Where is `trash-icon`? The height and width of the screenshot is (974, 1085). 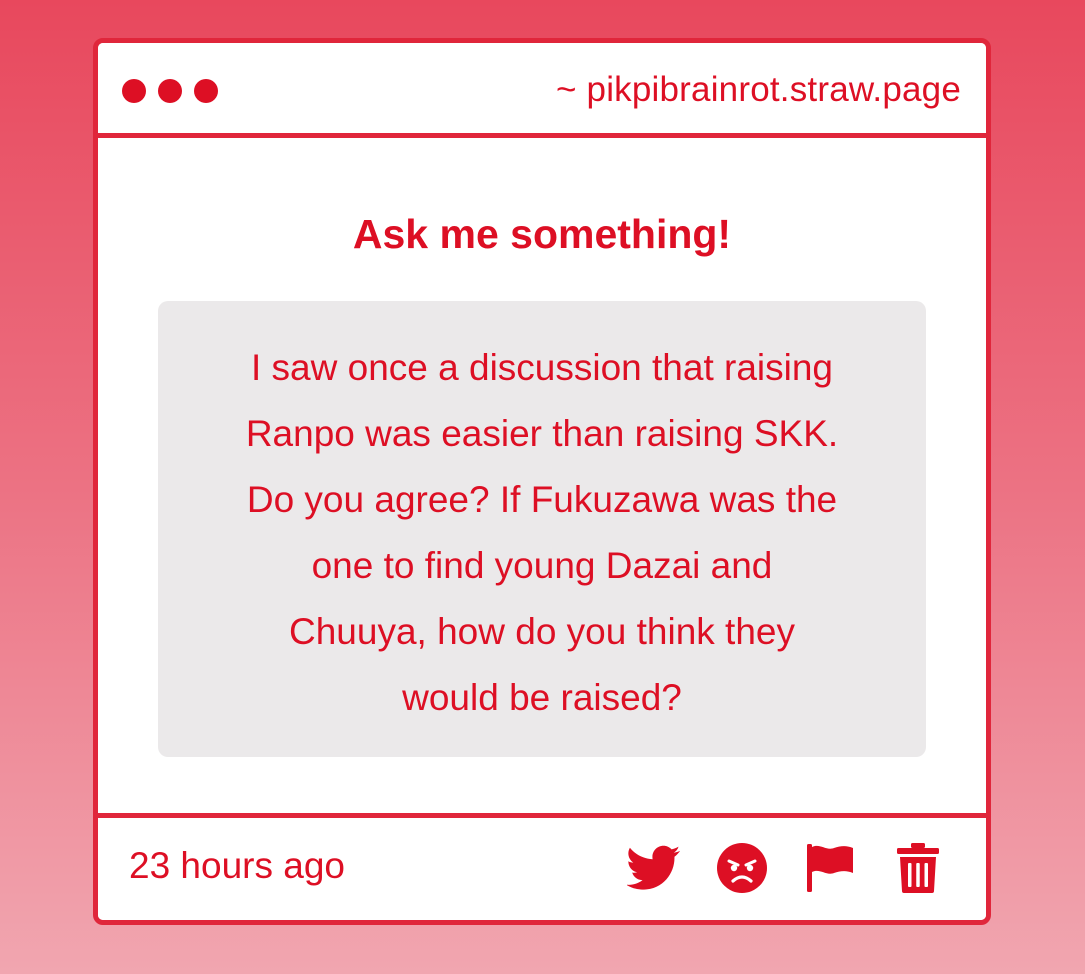 trash-icon is located at coordinates (918, 868).